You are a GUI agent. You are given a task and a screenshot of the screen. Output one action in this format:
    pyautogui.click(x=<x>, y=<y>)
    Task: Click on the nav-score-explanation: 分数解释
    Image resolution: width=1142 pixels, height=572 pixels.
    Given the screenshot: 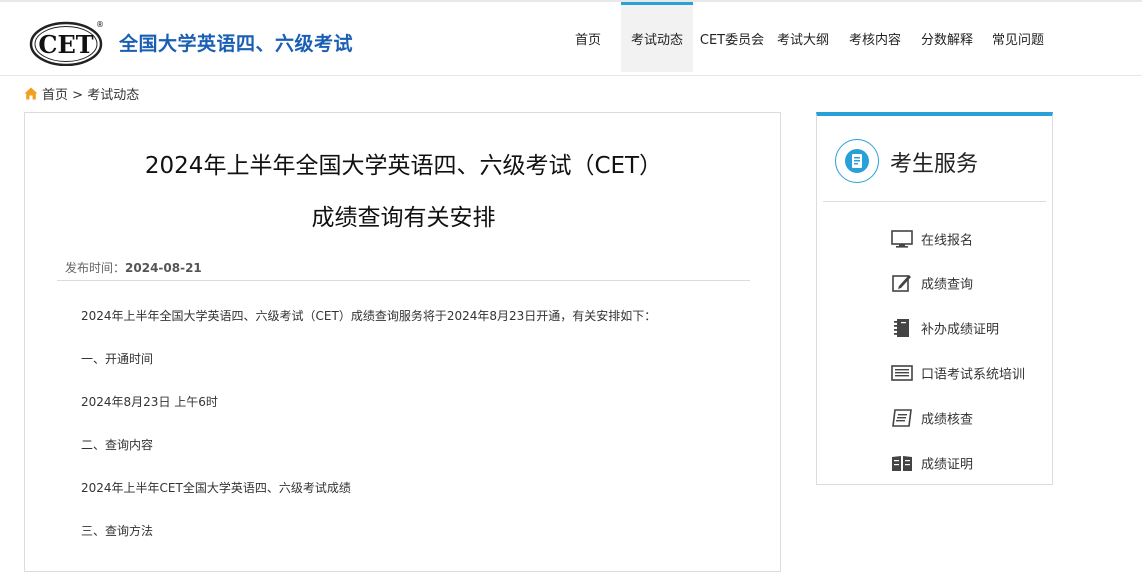 What is the action you would take?
    pyautogui.click(x=947, y=37)
    